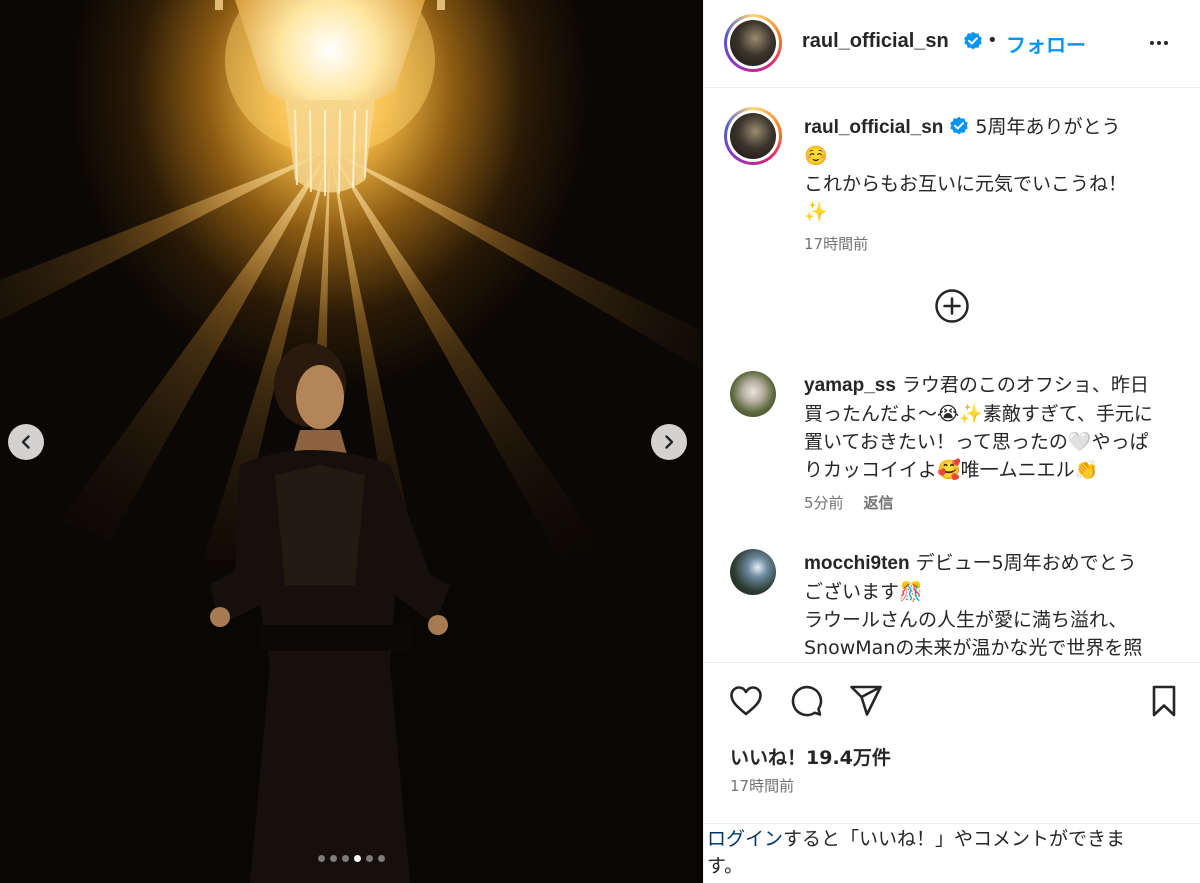 This screenshot has height=883, width=1200. Describe the element at coordinates (1026, 563) in the screenshot. I see `comment-line: デビュー5周年おめでとう` at that location.